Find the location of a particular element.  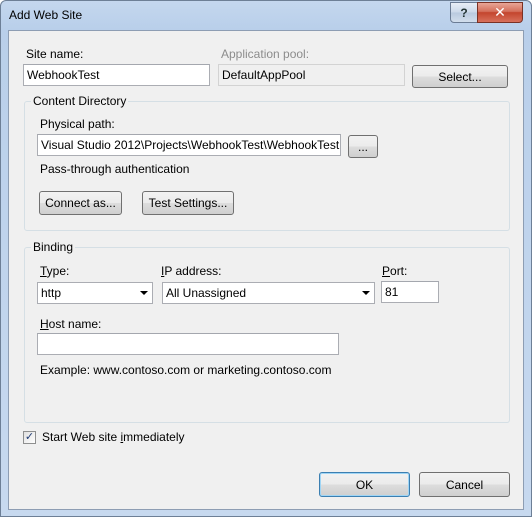

pass-through-auth-label: Pass-through authentication is located at coordinates (115, 169).